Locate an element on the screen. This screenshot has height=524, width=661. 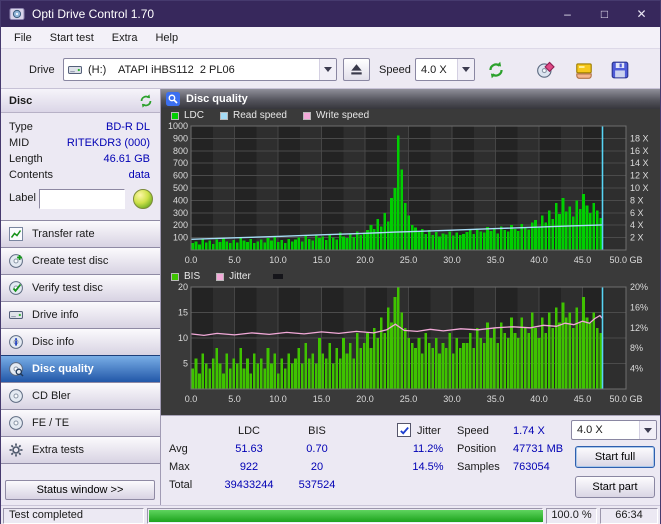
disc-tool-button is located at coordinates (546, 69).